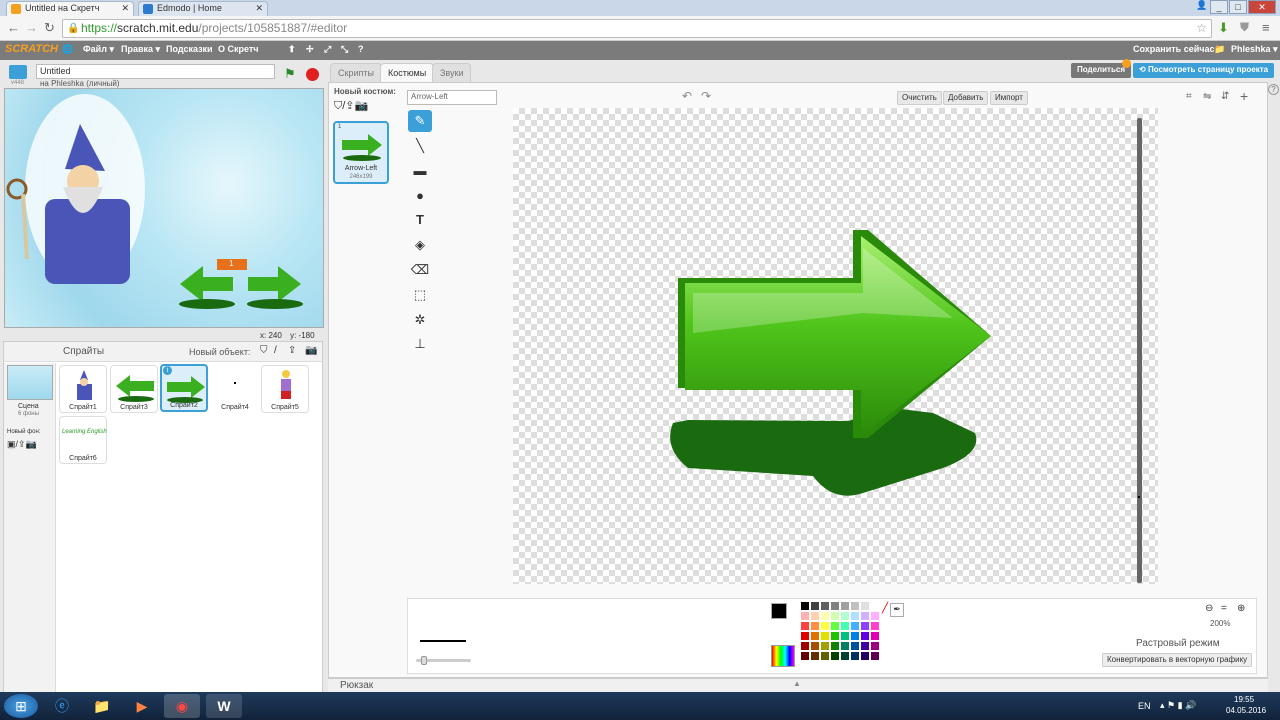 This screenshot has height=720, width=1280. Describe the element at coordinates (142, 706) in the screenshot. I see `media-player-icon: ▶` at that location.